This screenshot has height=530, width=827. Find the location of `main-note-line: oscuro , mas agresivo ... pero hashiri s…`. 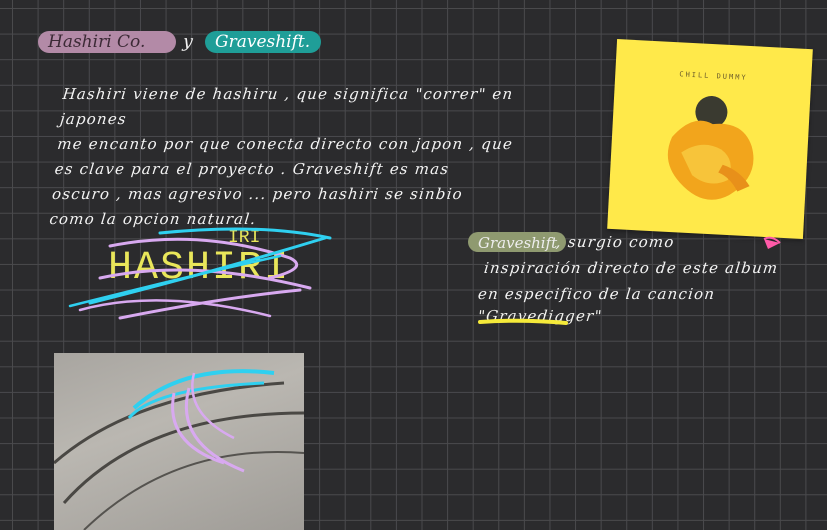

main-note-line: oscuro , mas agresivo ... pero hashiri s… is located at coordinates (257, 194).